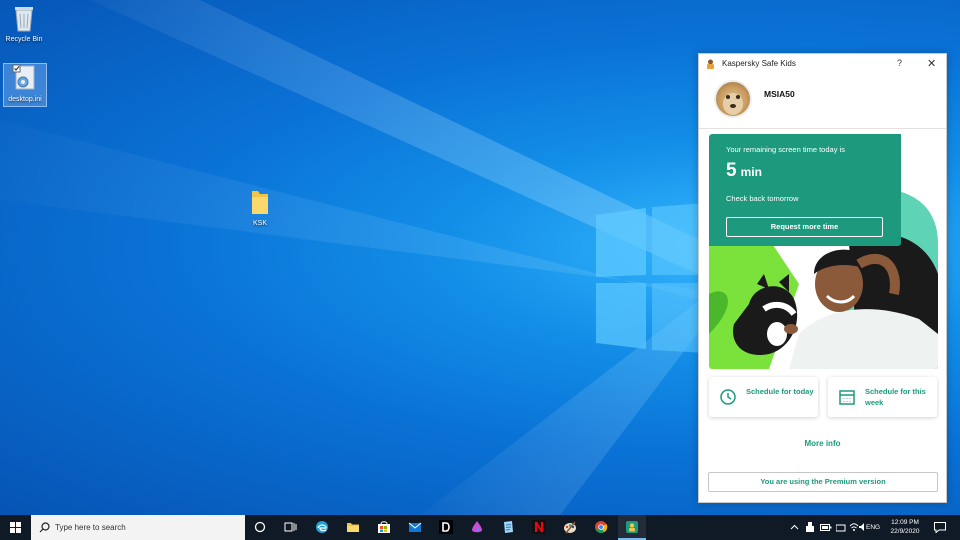 The width and height of the screenshot is (960, 540). I want to click on file-explorer-icon, so click(353, 527).